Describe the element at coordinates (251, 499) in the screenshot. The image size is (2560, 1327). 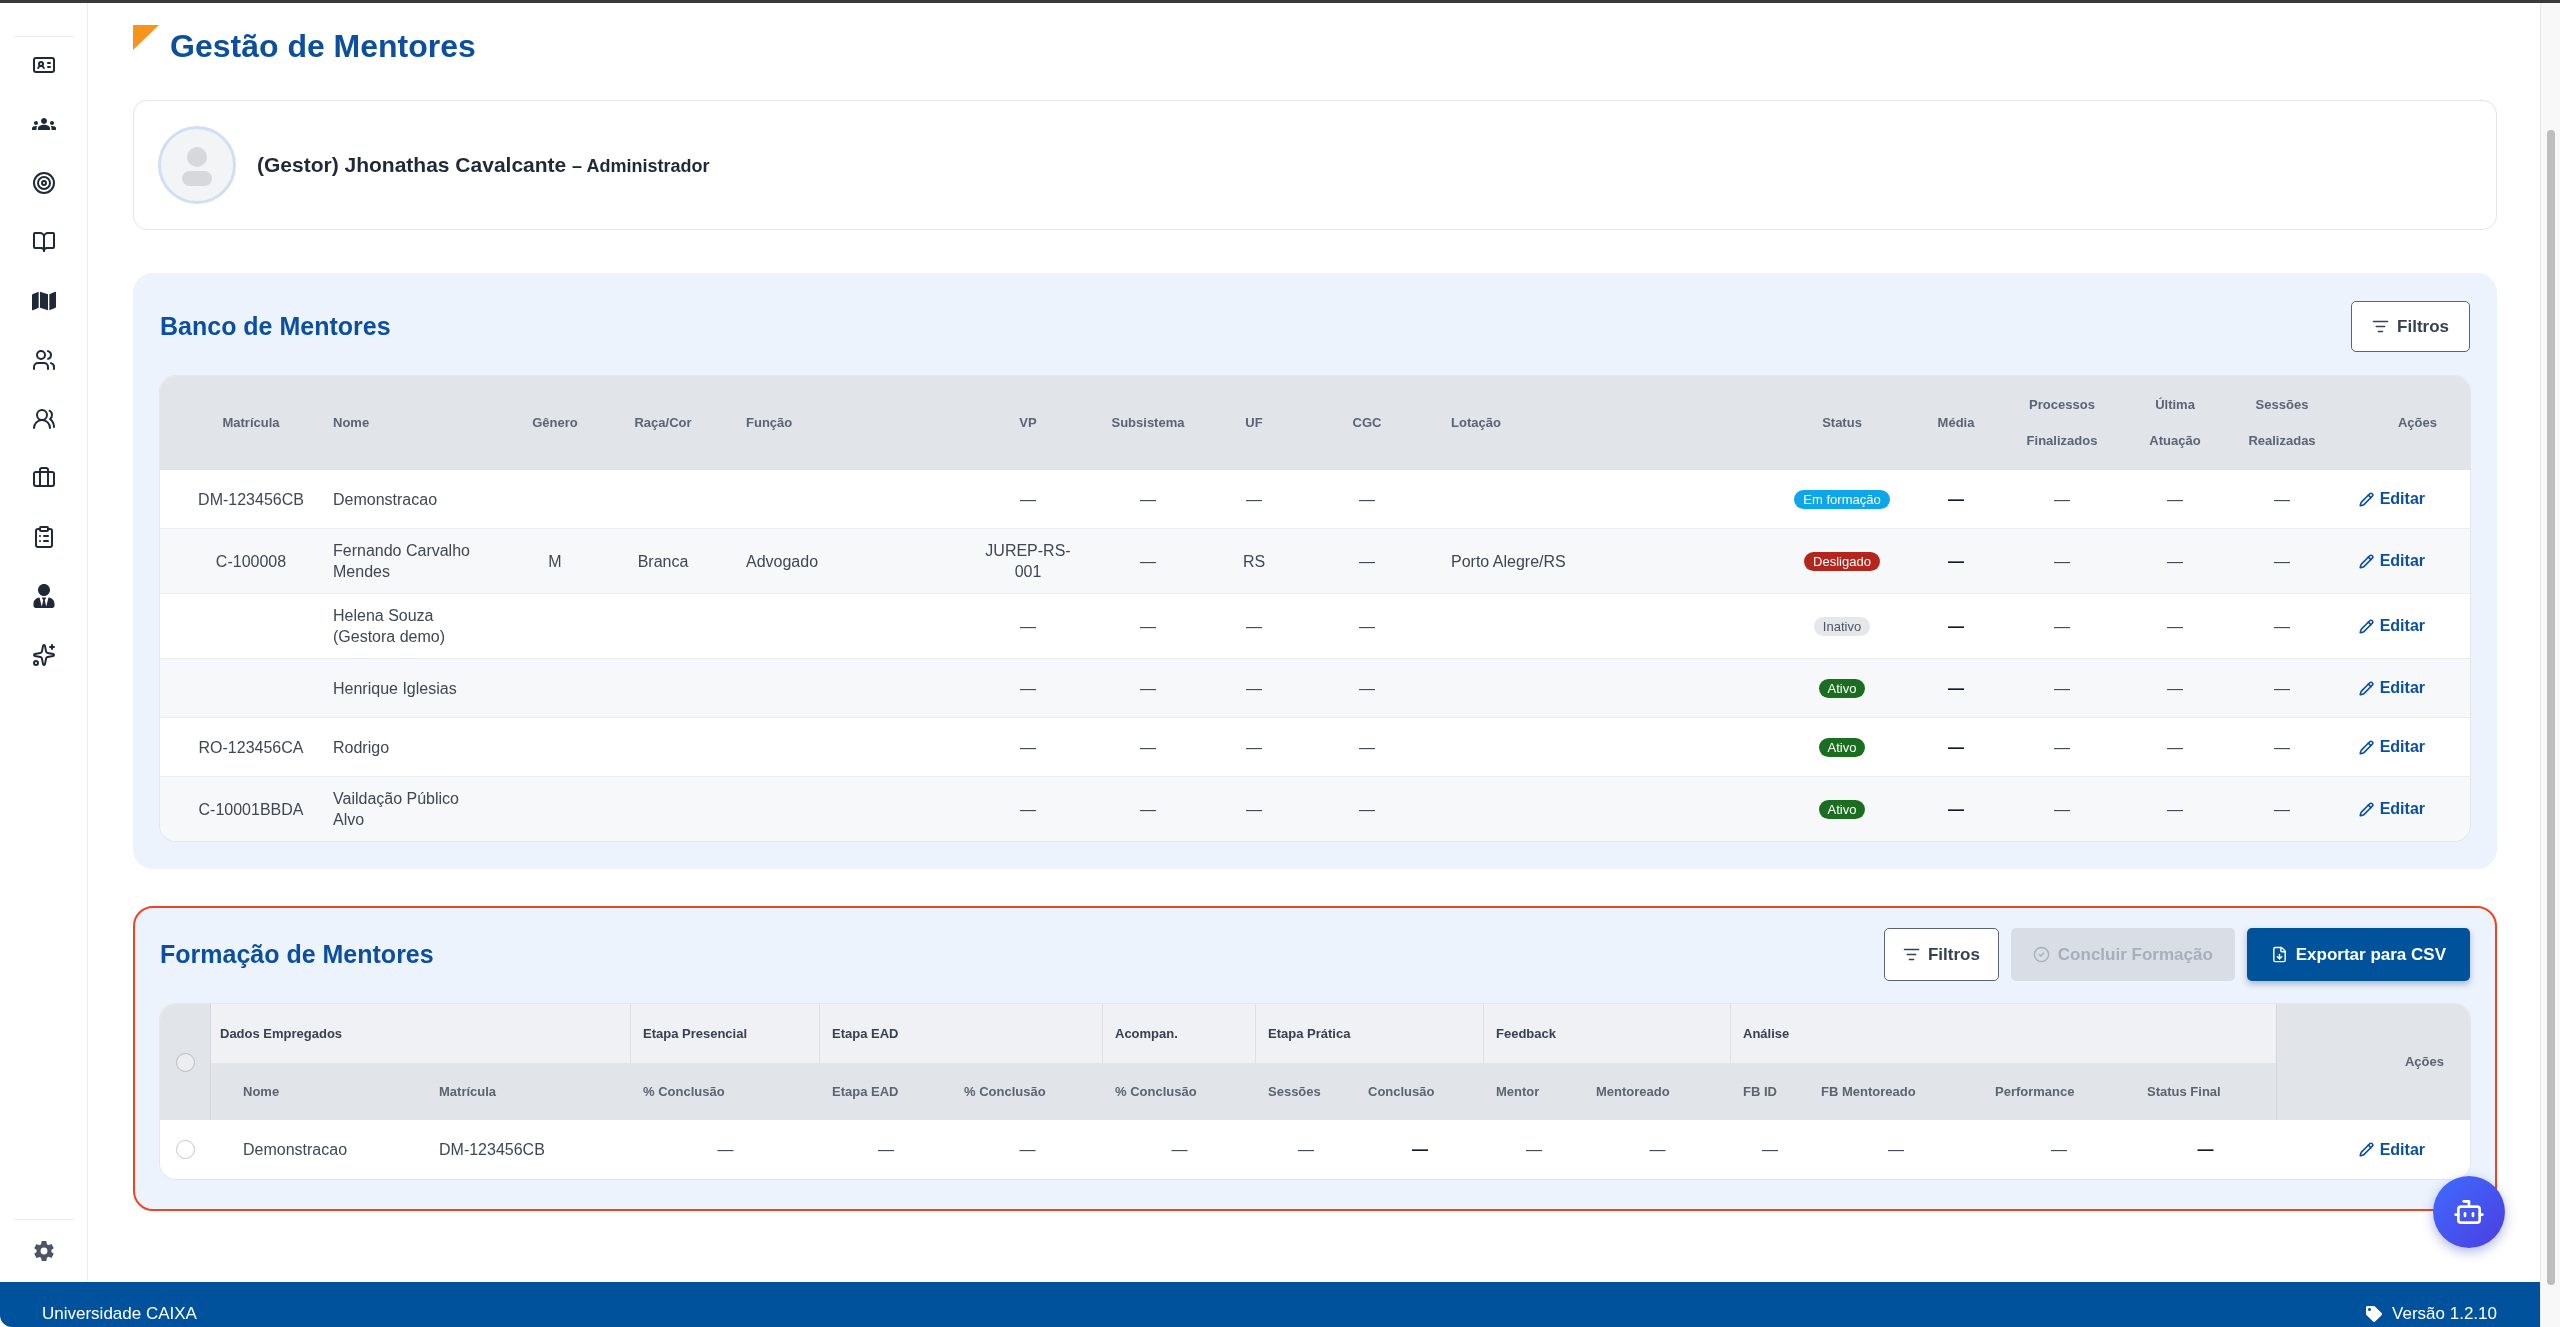
I see `table-cell-text: DM-123456CB` at that location.